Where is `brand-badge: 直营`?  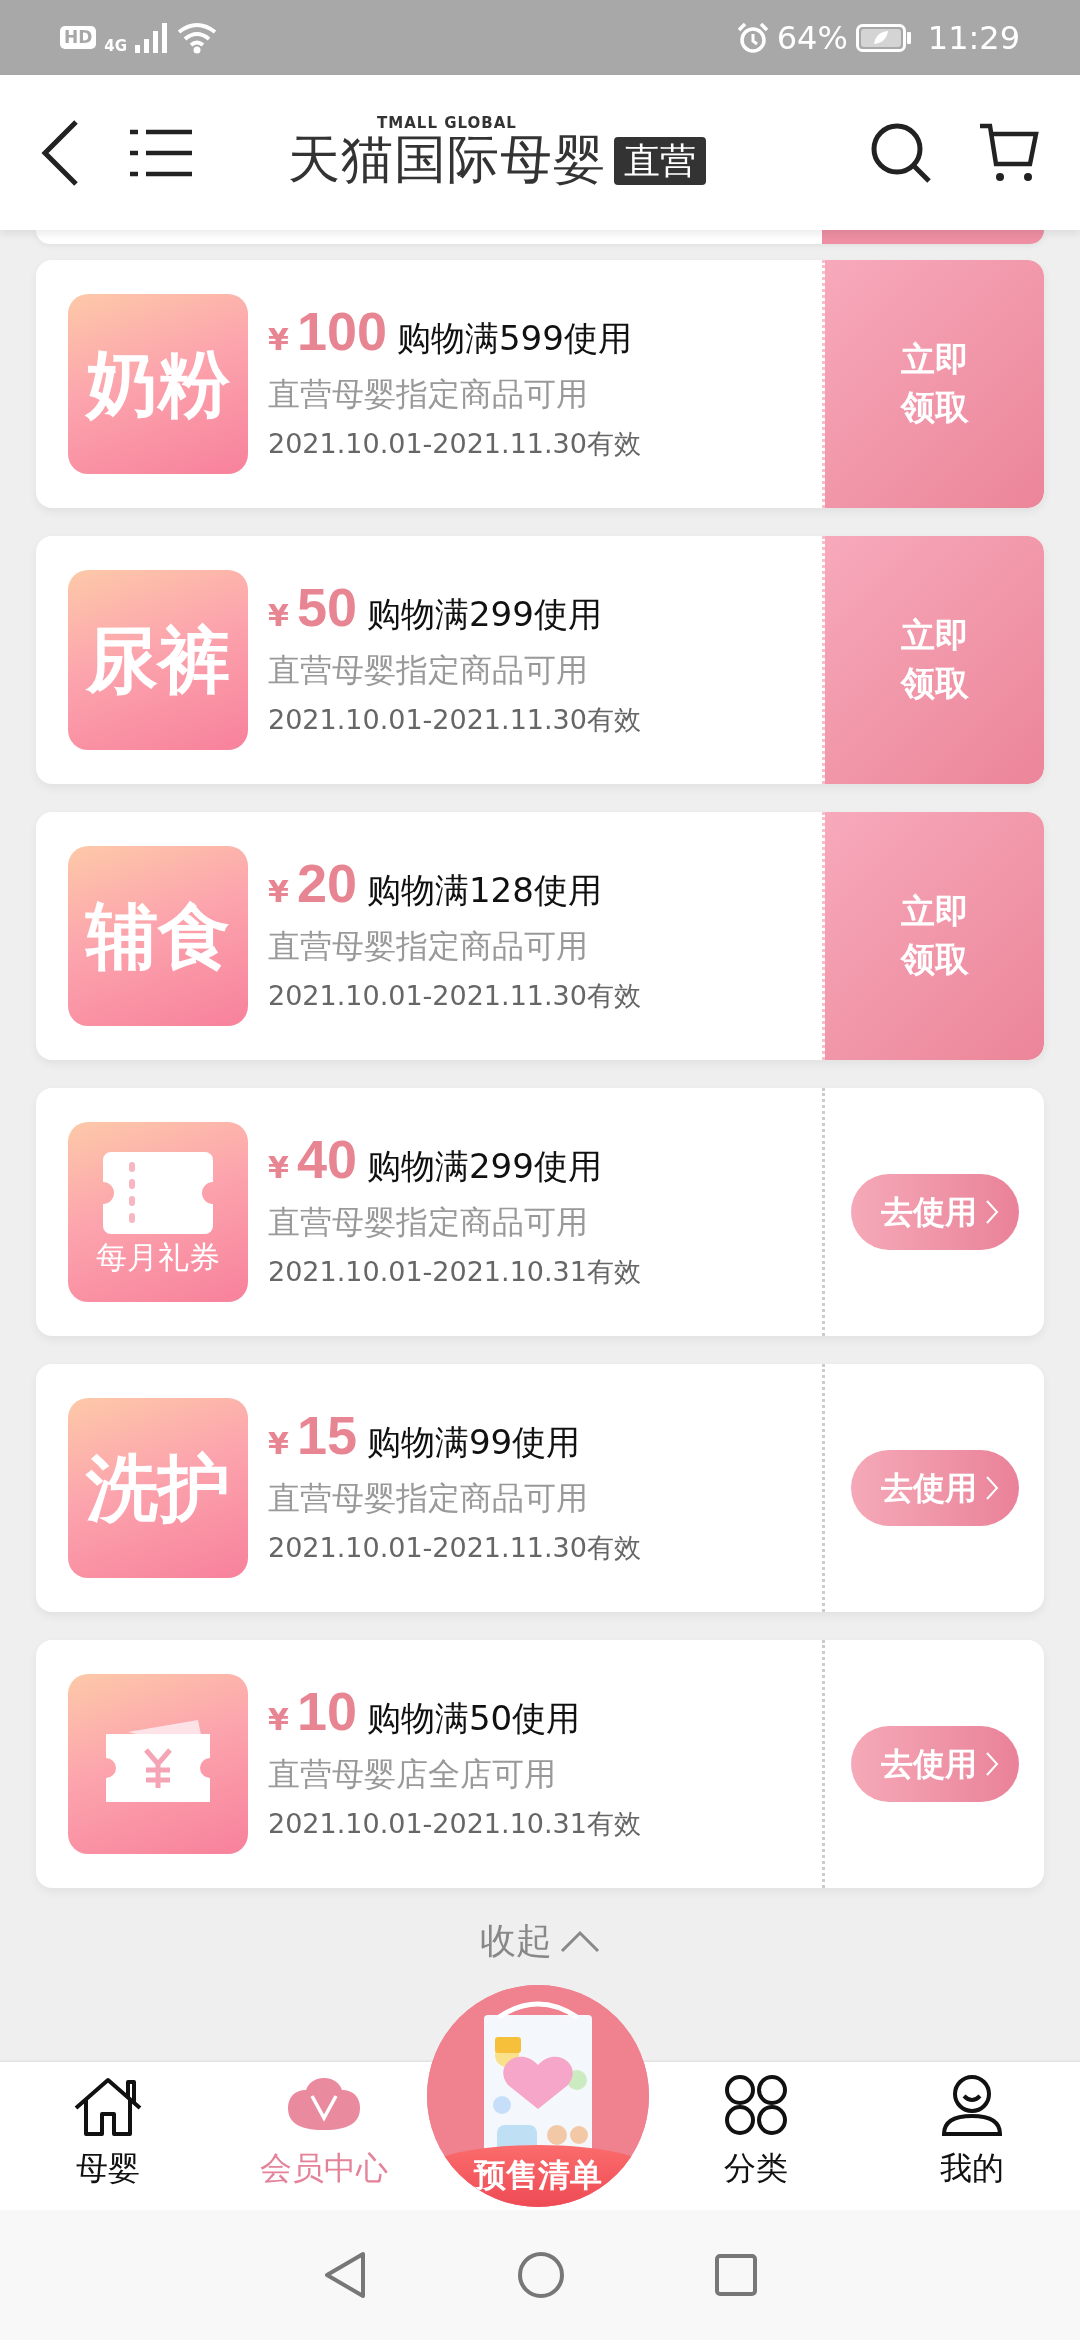
brand-badge: 直营 is located at coordinates (660, 161).